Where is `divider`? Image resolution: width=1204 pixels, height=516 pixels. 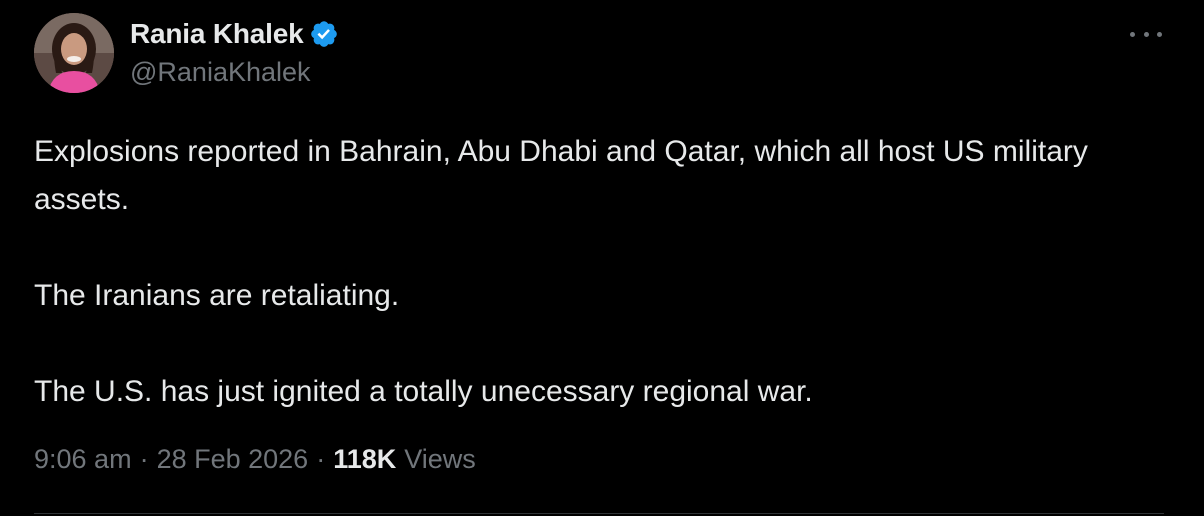
divider is located at coordinates (599, 513).